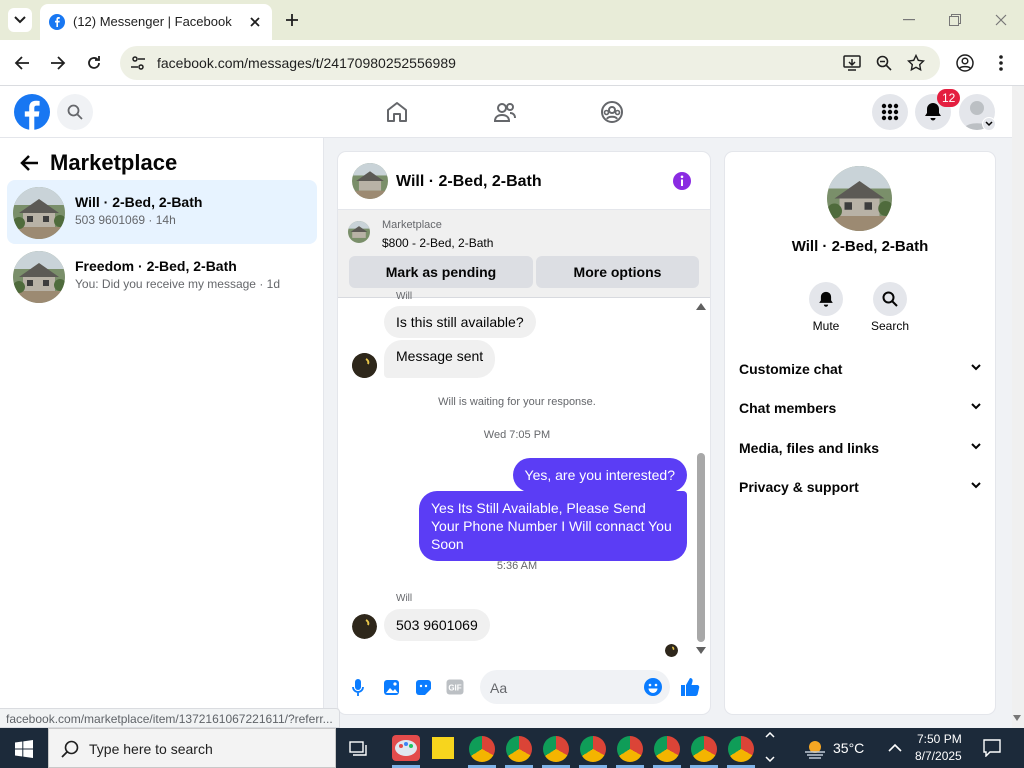 This screenshot has height=768, width=1024. What do you see at coordinates (437, 243) in the screenshot?
I see `listing-price: $800 - 2-Bed, 2-Bath` at bounding box center [437, 243].